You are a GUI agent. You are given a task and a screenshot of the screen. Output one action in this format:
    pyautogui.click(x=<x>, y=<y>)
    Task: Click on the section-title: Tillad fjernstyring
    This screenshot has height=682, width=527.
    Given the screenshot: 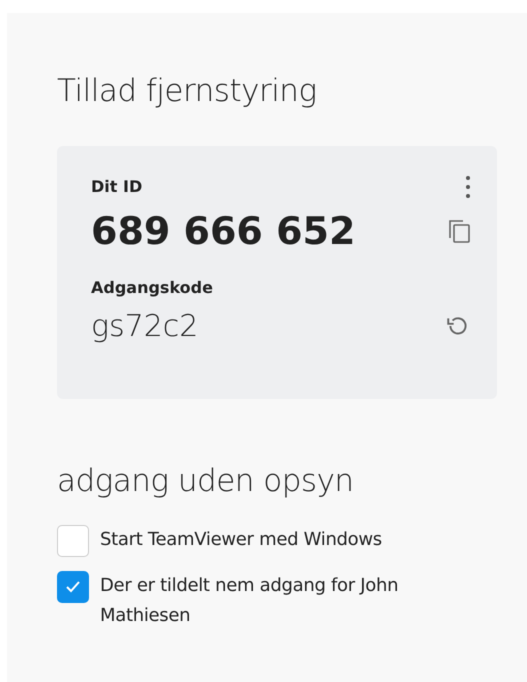 What is the action you would take?
    pyautogui.click(x=187, y=91)
    